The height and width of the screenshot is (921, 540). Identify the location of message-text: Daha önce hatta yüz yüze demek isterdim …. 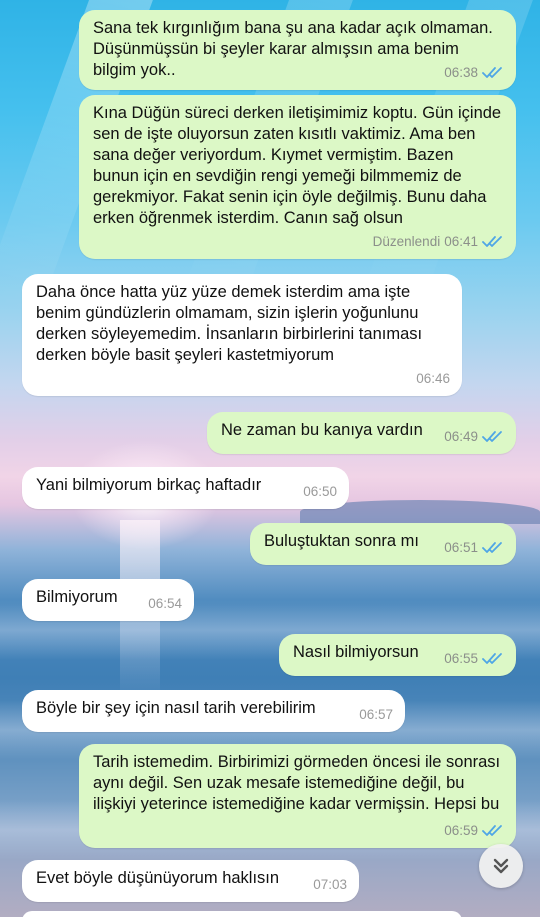
(231, 323).